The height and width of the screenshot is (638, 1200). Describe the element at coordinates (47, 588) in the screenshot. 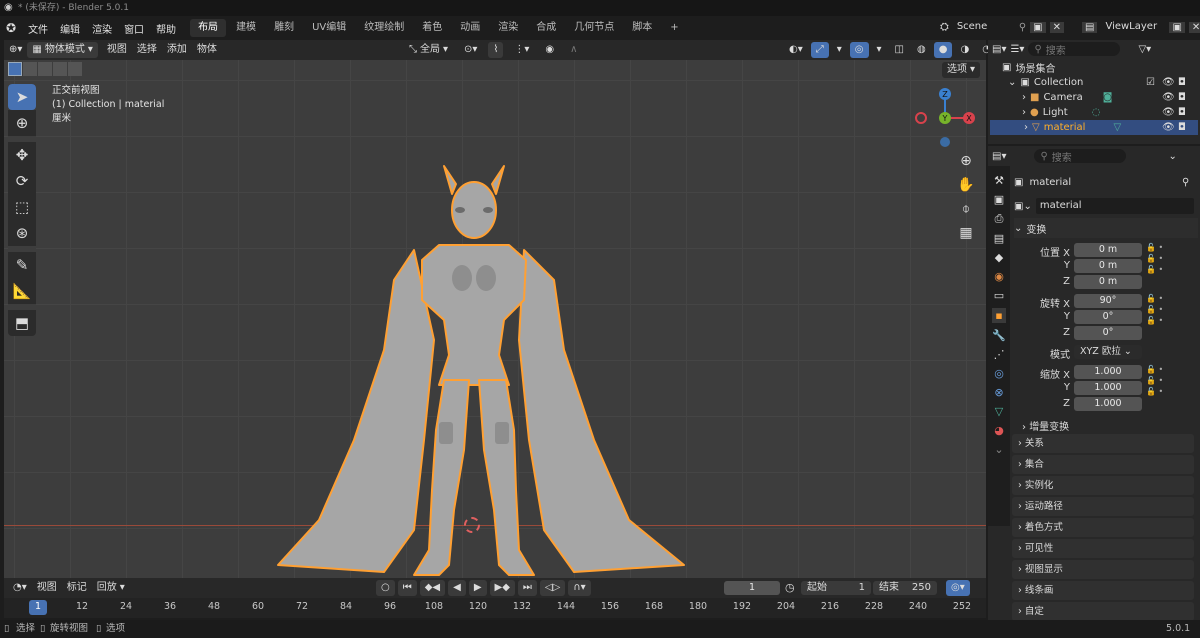

I see `timeline-menu-view: 视图` at that location.